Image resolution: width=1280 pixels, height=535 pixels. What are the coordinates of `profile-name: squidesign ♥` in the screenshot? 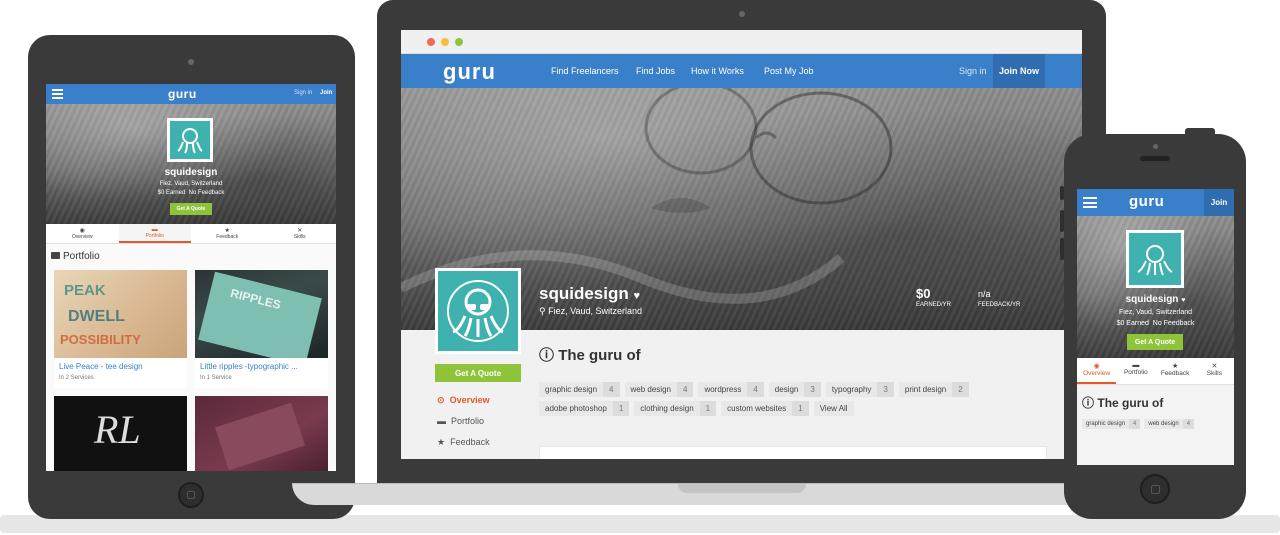 It's located at (1155, 299).